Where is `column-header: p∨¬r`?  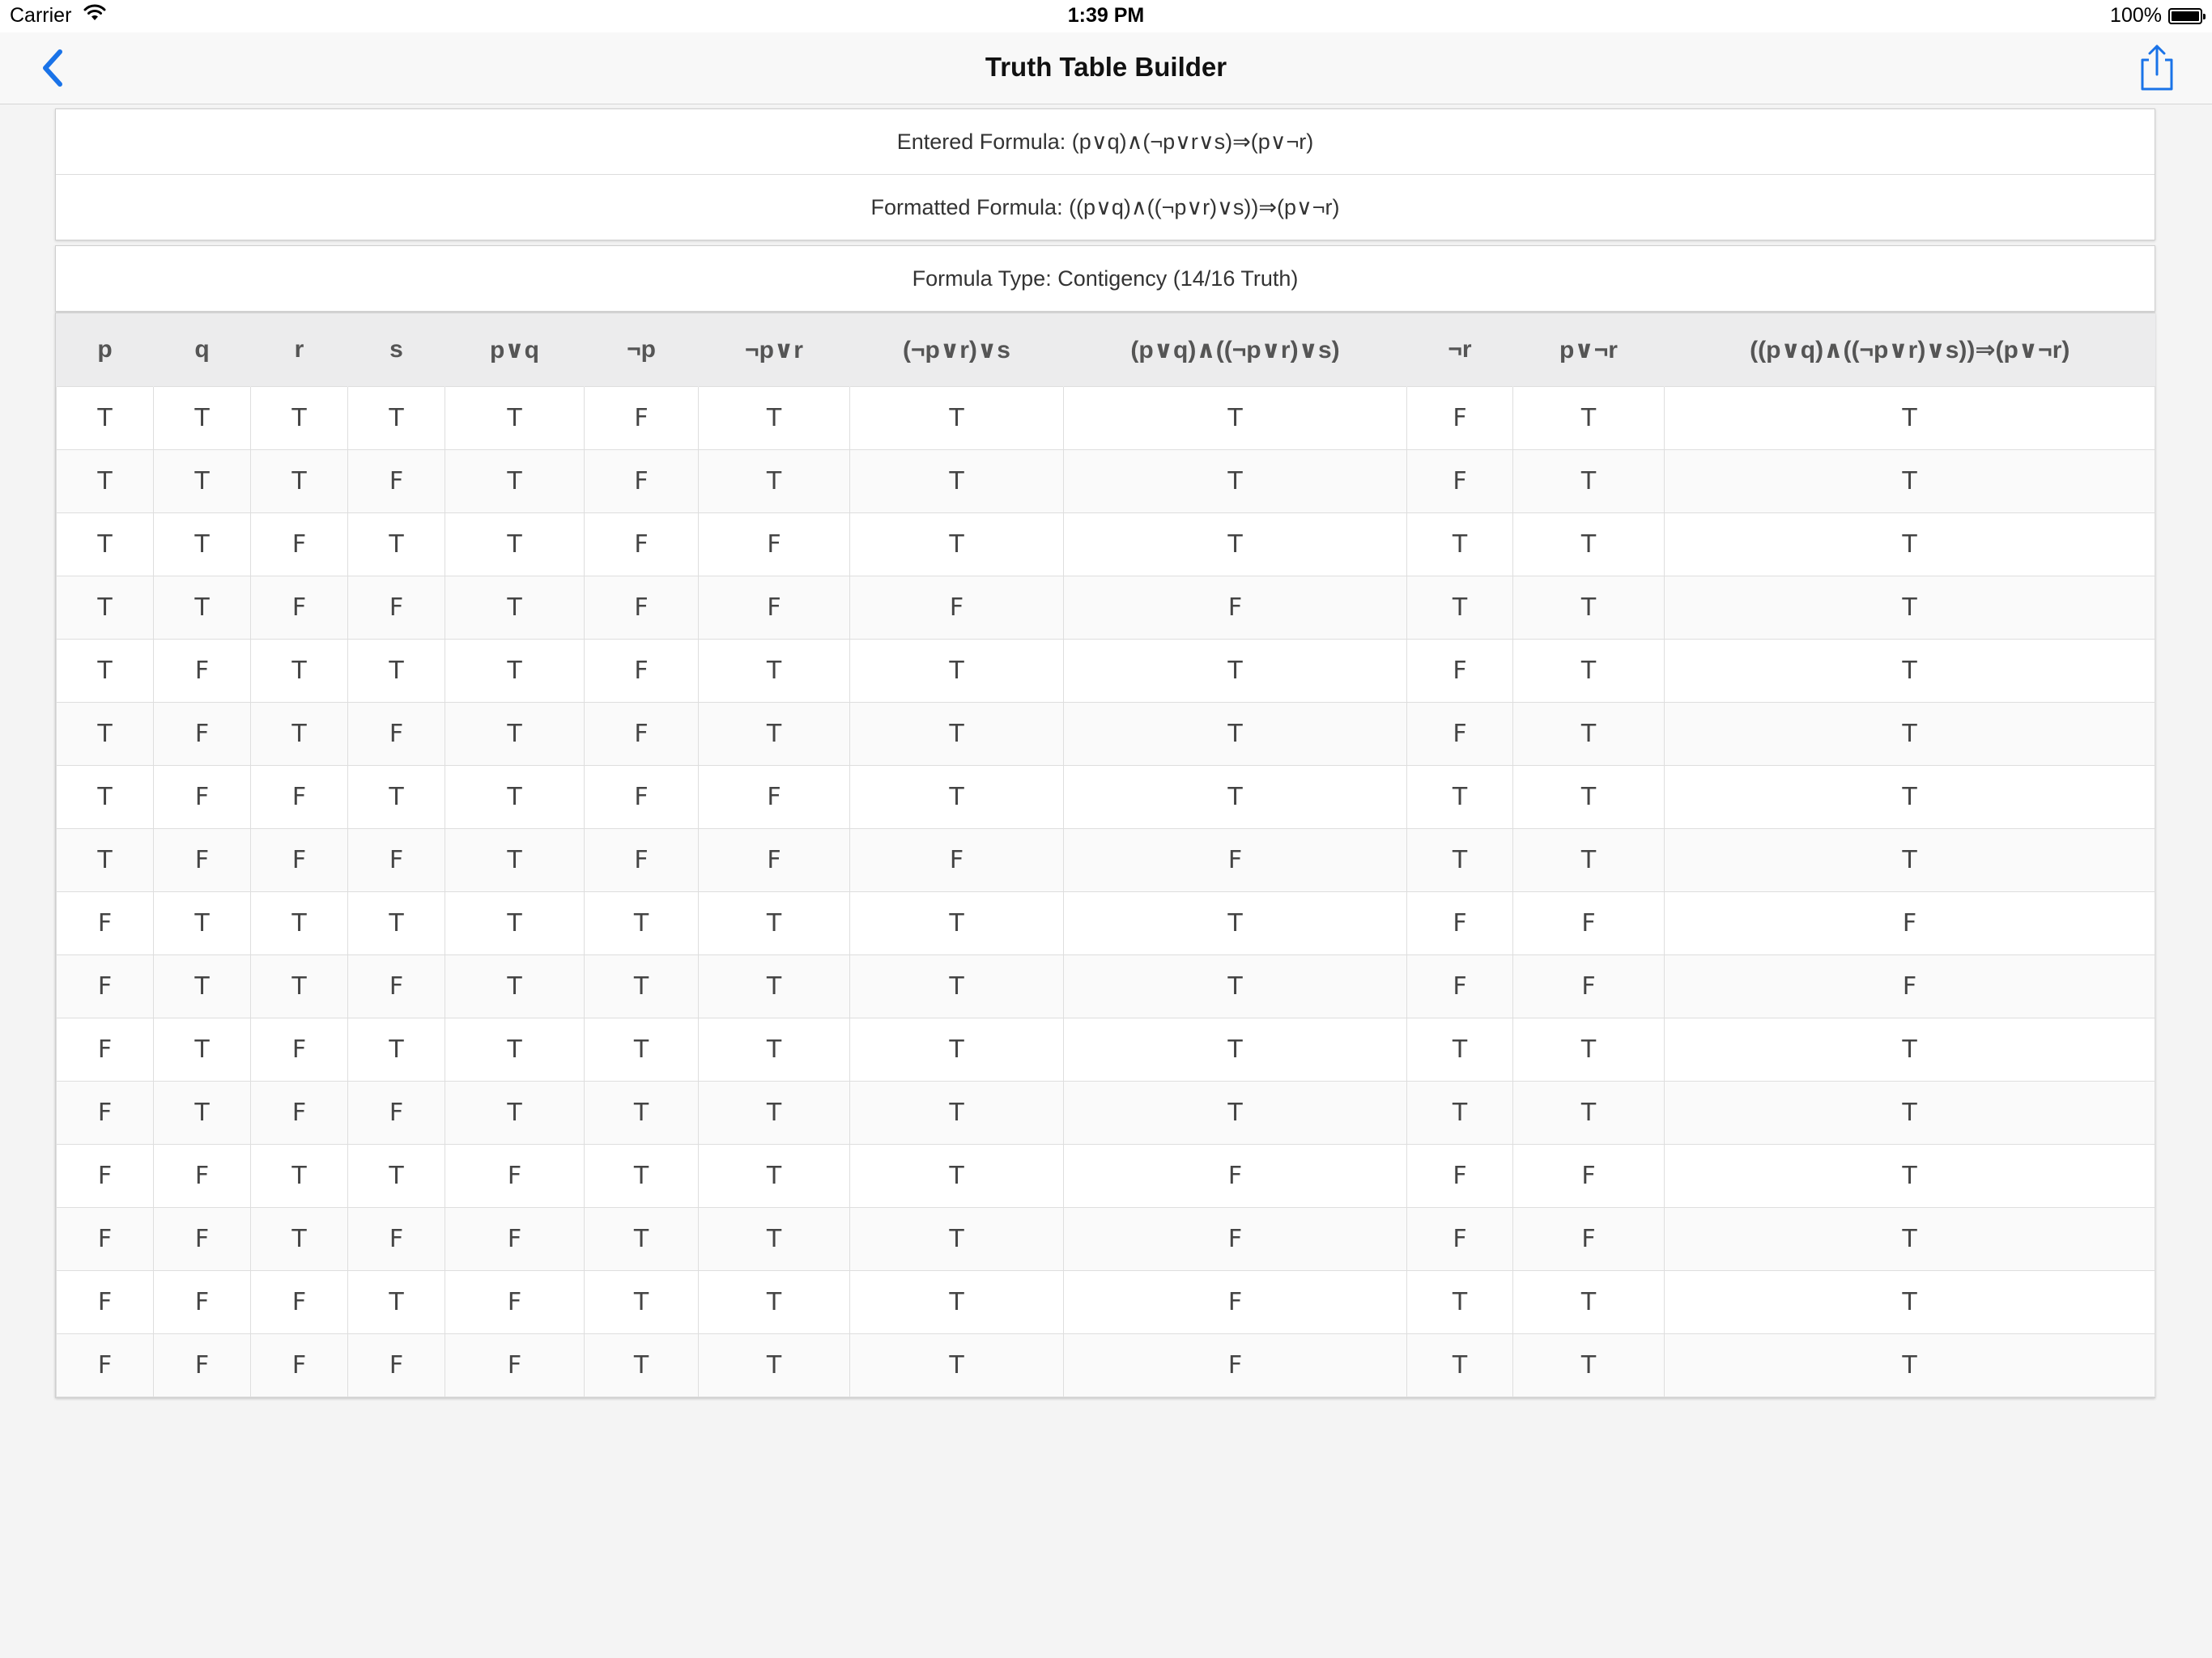 column-header: p∨¬r is located at coordinates (1589, 350).